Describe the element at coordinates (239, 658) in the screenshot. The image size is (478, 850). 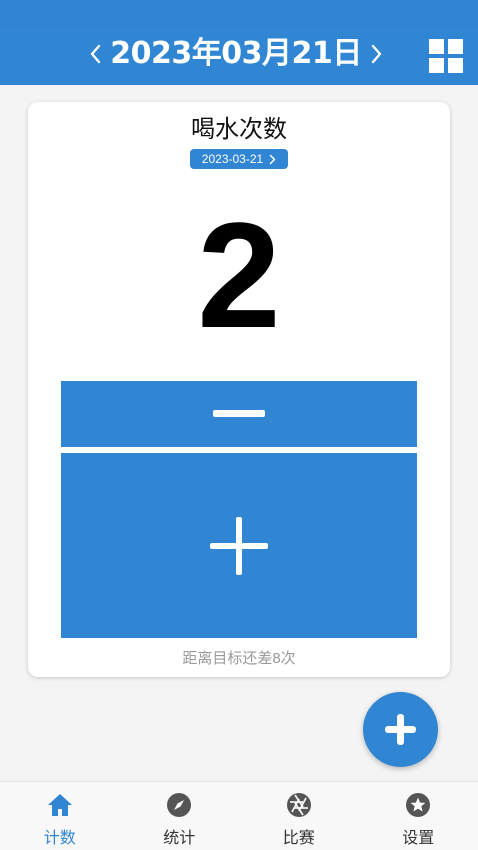
I see `remaining-text: 距离目标还差8次` at that location.